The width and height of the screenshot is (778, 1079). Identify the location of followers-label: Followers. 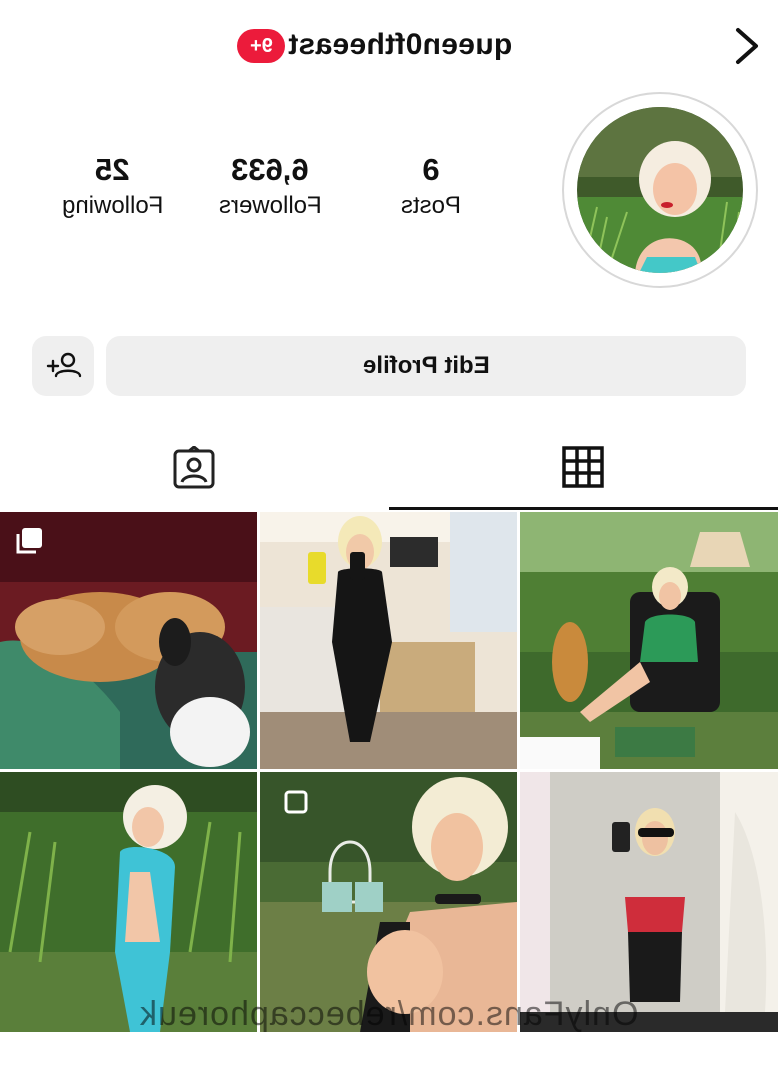
(270, 205).